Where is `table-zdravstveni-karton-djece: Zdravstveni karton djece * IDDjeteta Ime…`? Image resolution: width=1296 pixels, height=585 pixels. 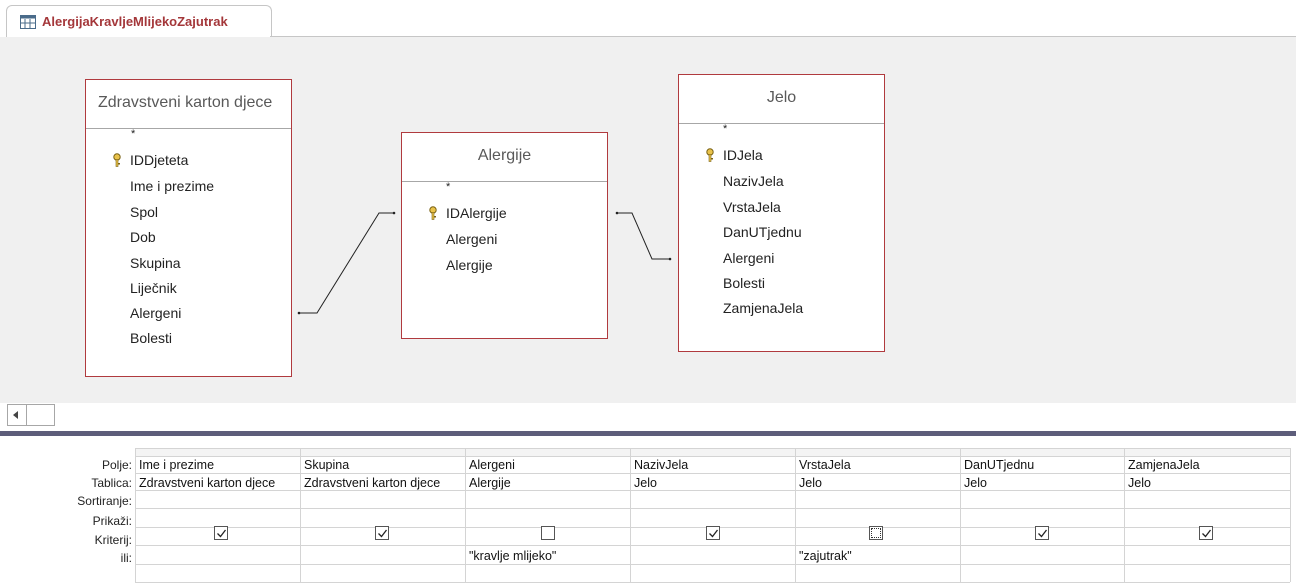
table-zdravstveni-karton-djece: Zdravstveni karton djece * IDDjeteta Ime… is located at coordinates (188, 228).